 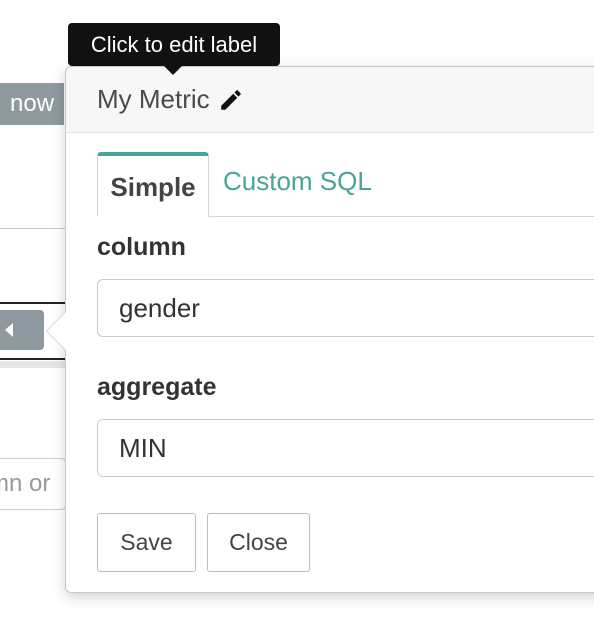 What do you see at coordinates (159, 308) in the screenshot?
I see `column-select-value: gender` at bounding box center [159, 308].